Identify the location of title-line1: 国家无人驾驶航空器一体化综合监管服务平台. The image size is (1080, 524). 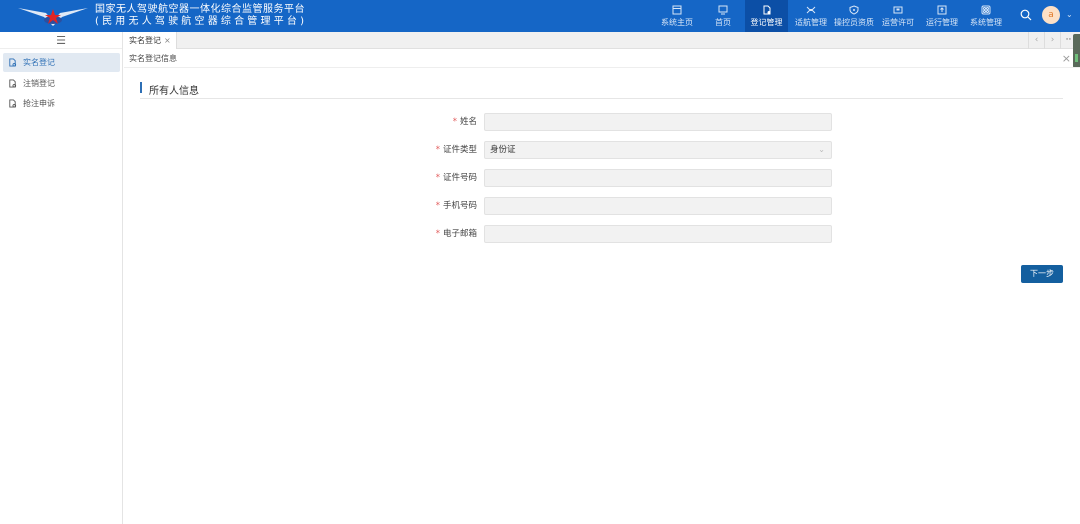
(200, 9).